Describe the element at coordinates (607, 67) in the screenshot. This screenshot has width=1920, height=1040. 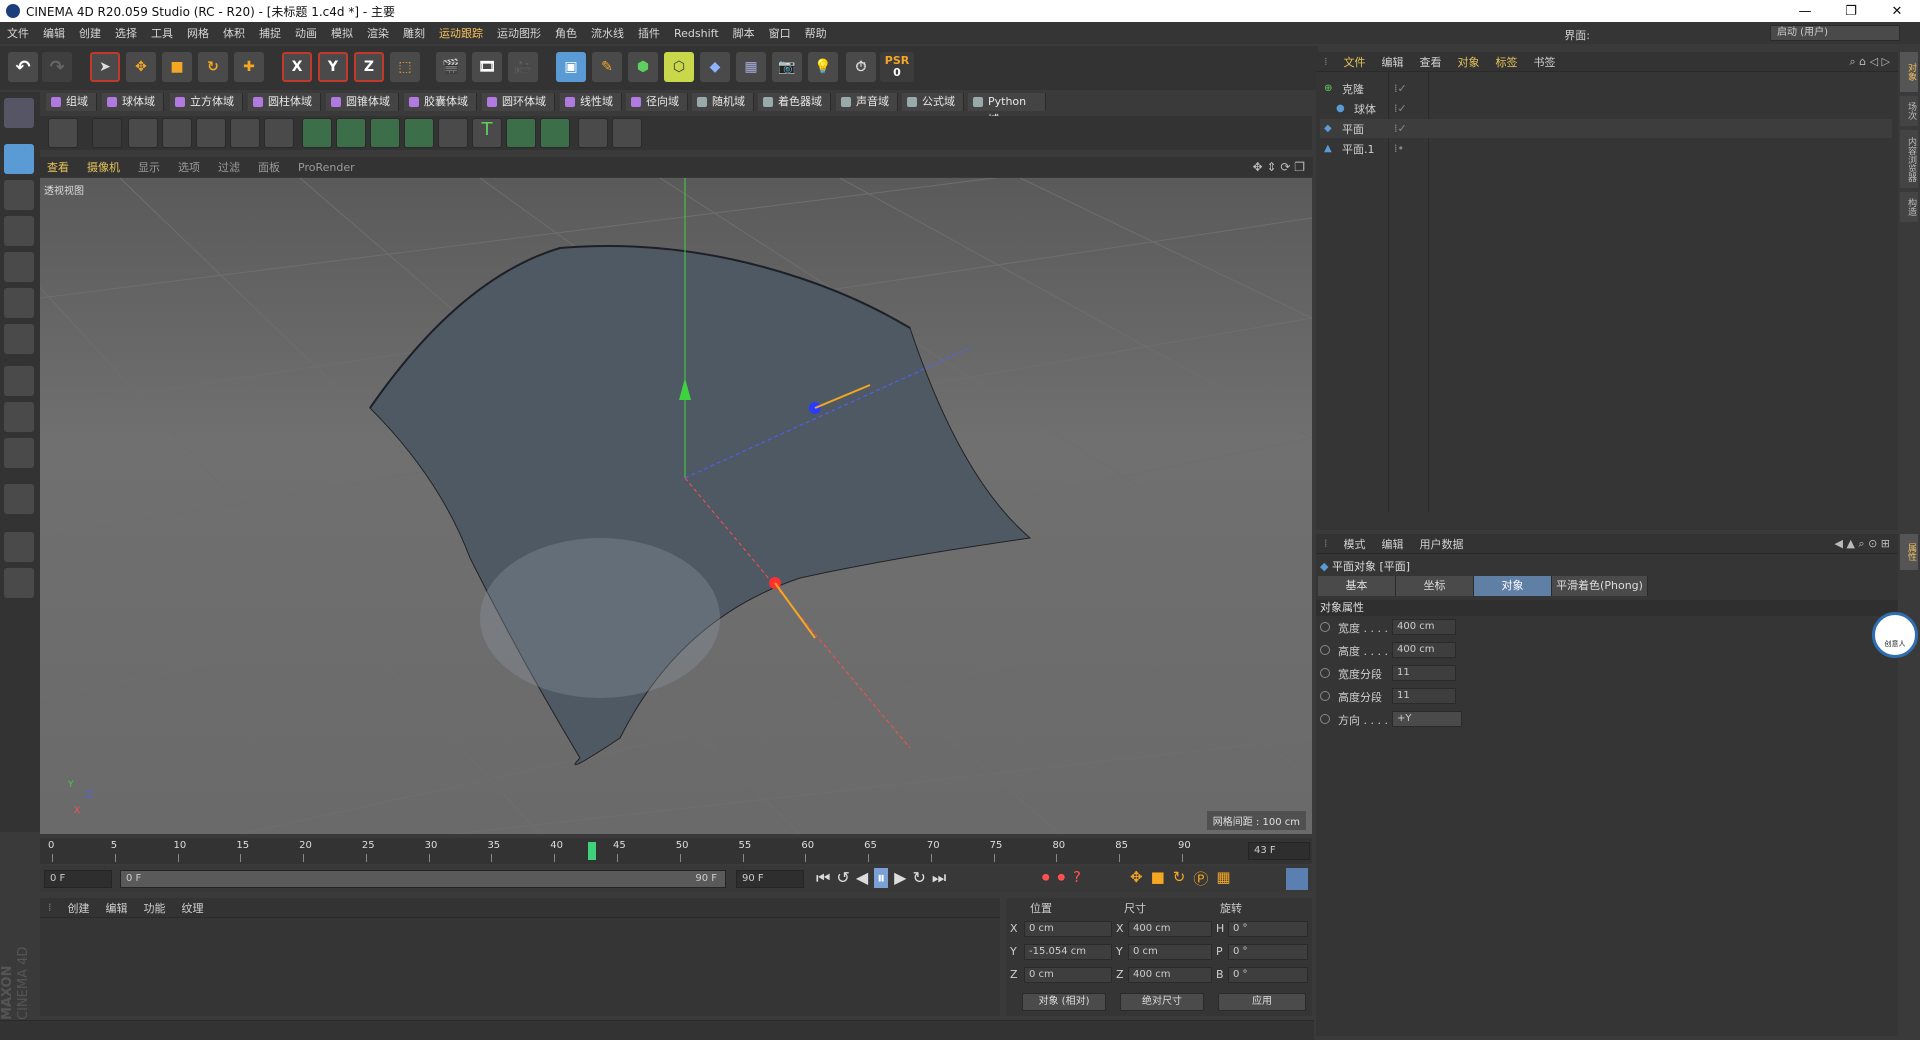
I see `pen-icon: ✎` at that location.